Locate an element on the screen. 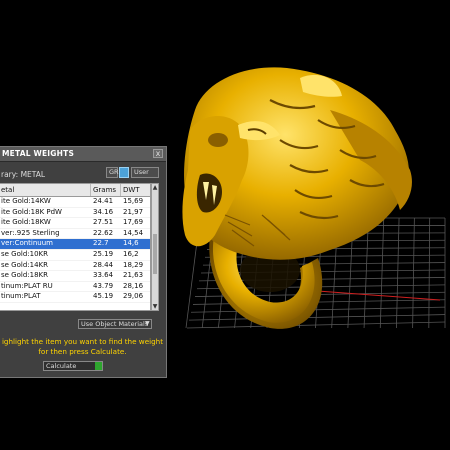  cell-metal: tinum:PLAT RU is located at coordinates (27, 285).